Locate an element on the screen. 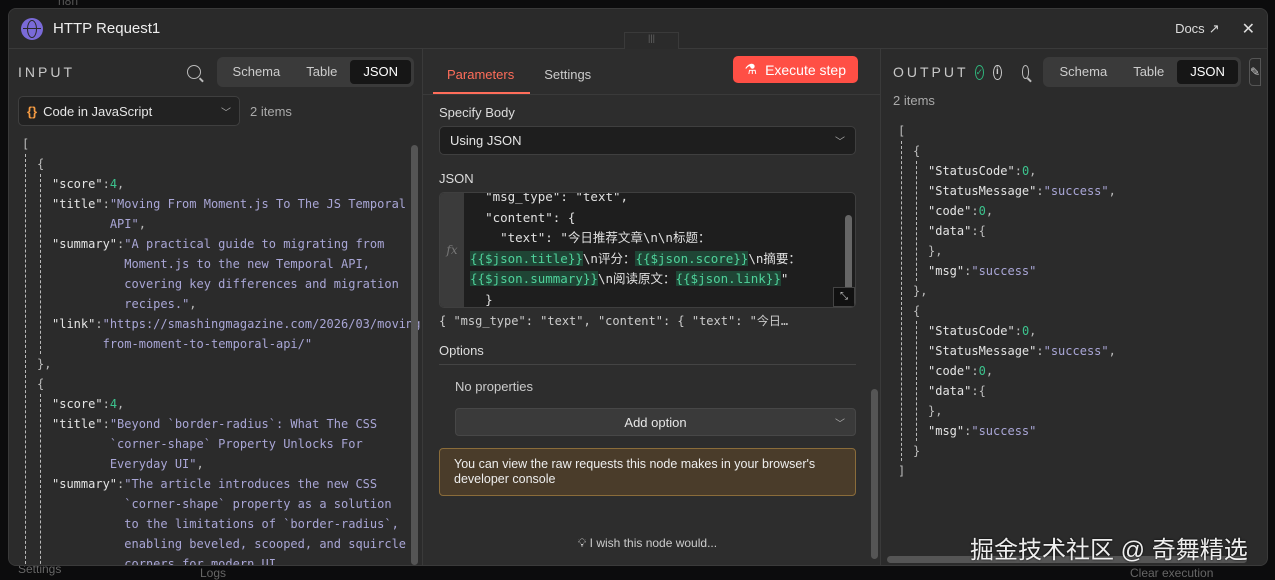 This screenshot has width=1275, height=580. add-option-button: Add option ﹀ is located at coordinates (655, 422).